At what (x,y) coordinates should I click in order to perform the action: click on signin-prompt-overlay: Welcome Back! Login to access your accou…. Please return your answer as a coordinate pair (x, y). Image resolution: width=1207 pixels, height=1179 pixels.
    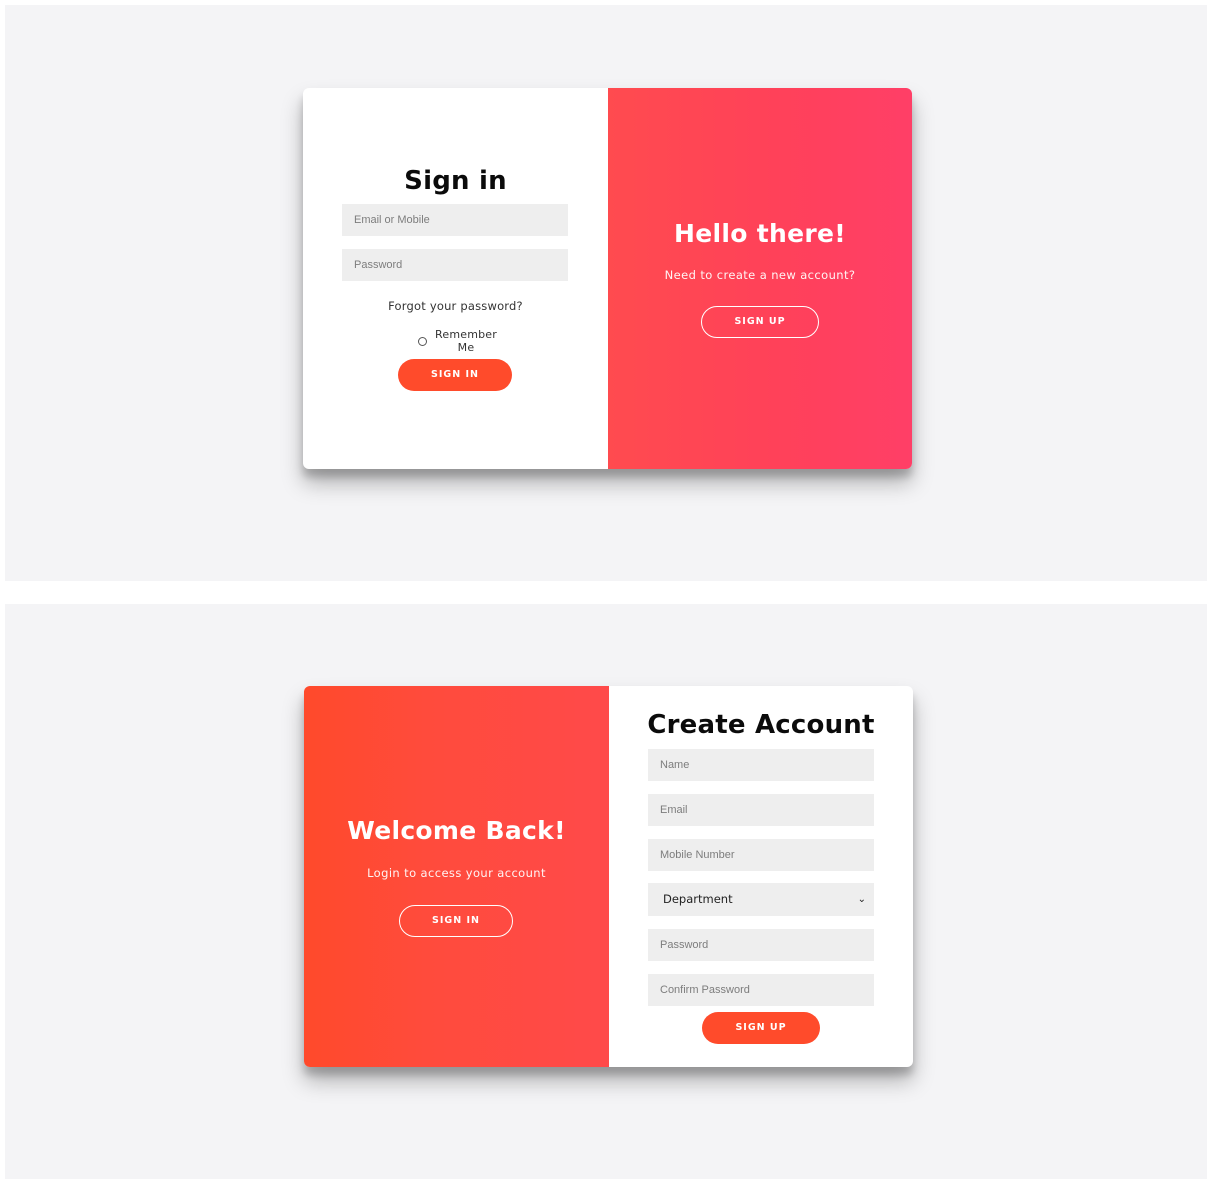
    Looking at the image, I should click on (456, 876).